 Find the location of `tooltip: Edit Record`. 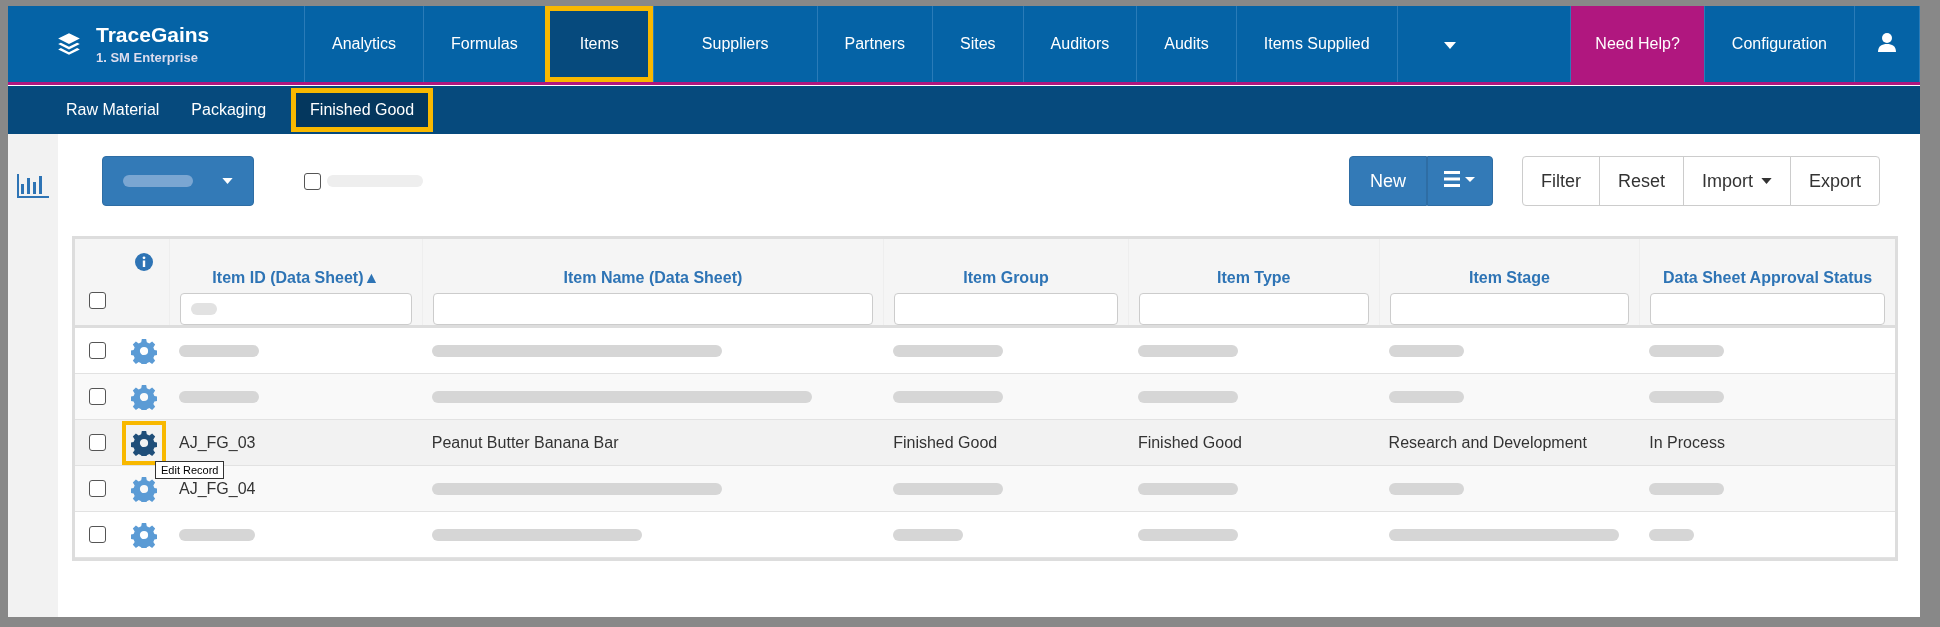

tooltip: Edit Record is located at coordinates (190, 469).